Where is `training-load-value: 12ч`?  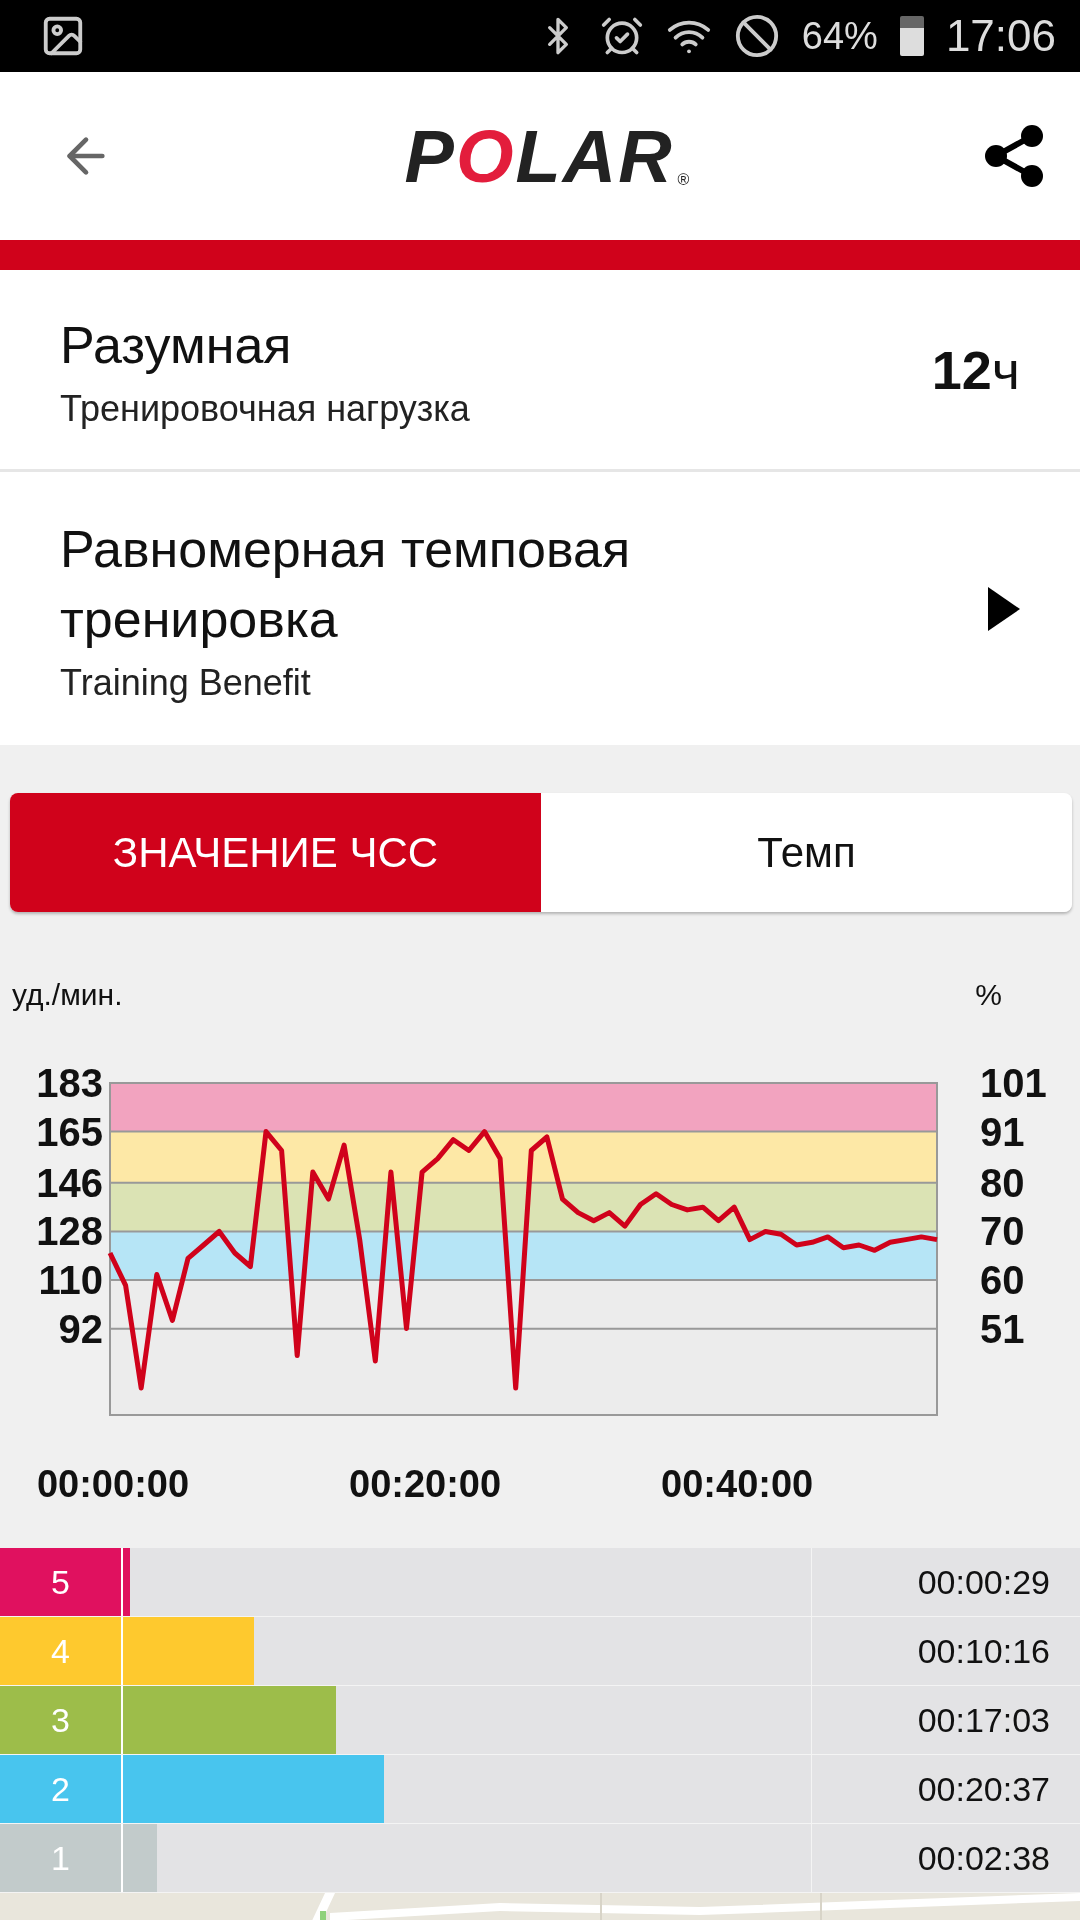
training-load-value: 12ч is located at coordinates (975, 369).